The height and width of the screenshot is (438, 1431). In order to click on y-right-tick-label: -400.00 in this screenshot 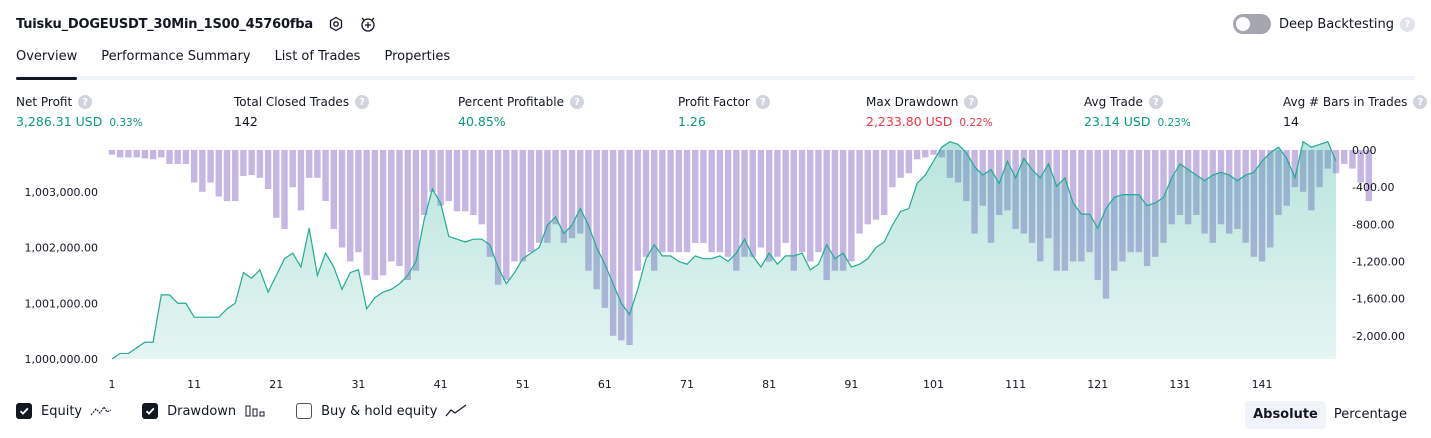, I will do `click(1373, 187)`.